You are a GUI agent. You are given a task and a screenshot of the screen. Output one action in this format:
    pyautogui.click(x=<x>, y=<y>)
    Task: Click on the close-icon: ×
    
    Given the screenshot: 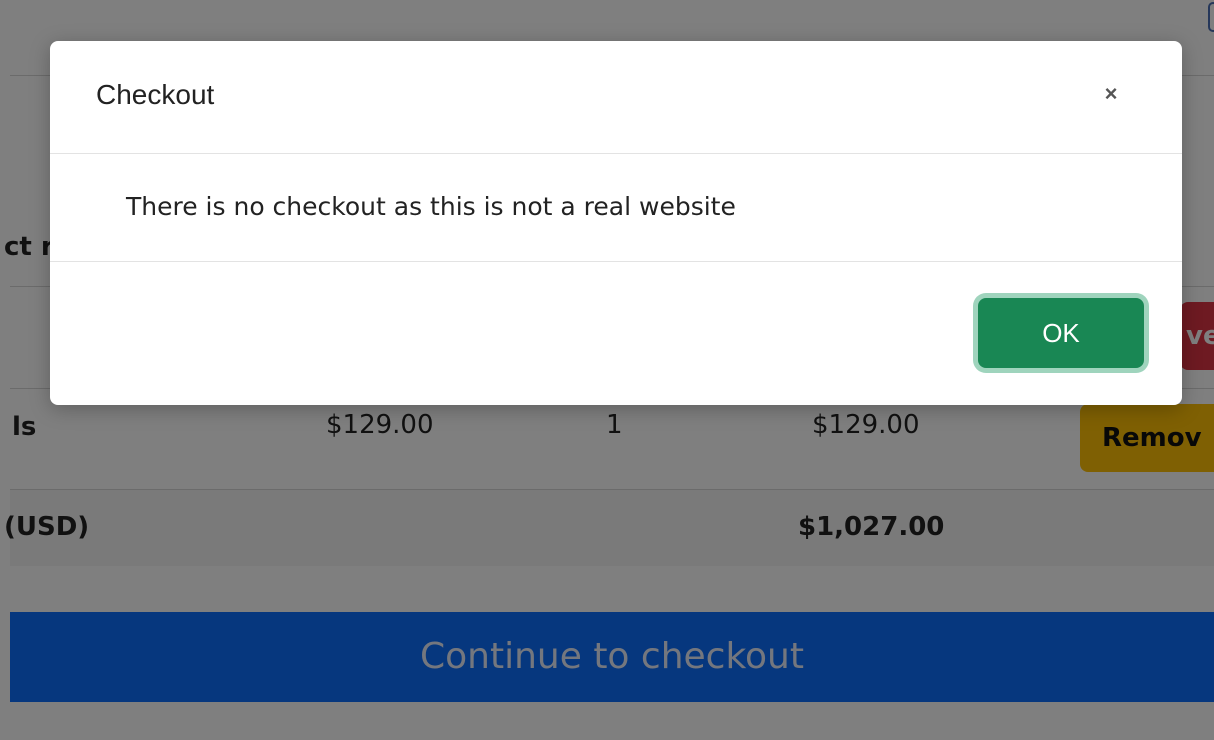 What is the action you would take?
    pyautogui.click(x=1111, y=94)
    